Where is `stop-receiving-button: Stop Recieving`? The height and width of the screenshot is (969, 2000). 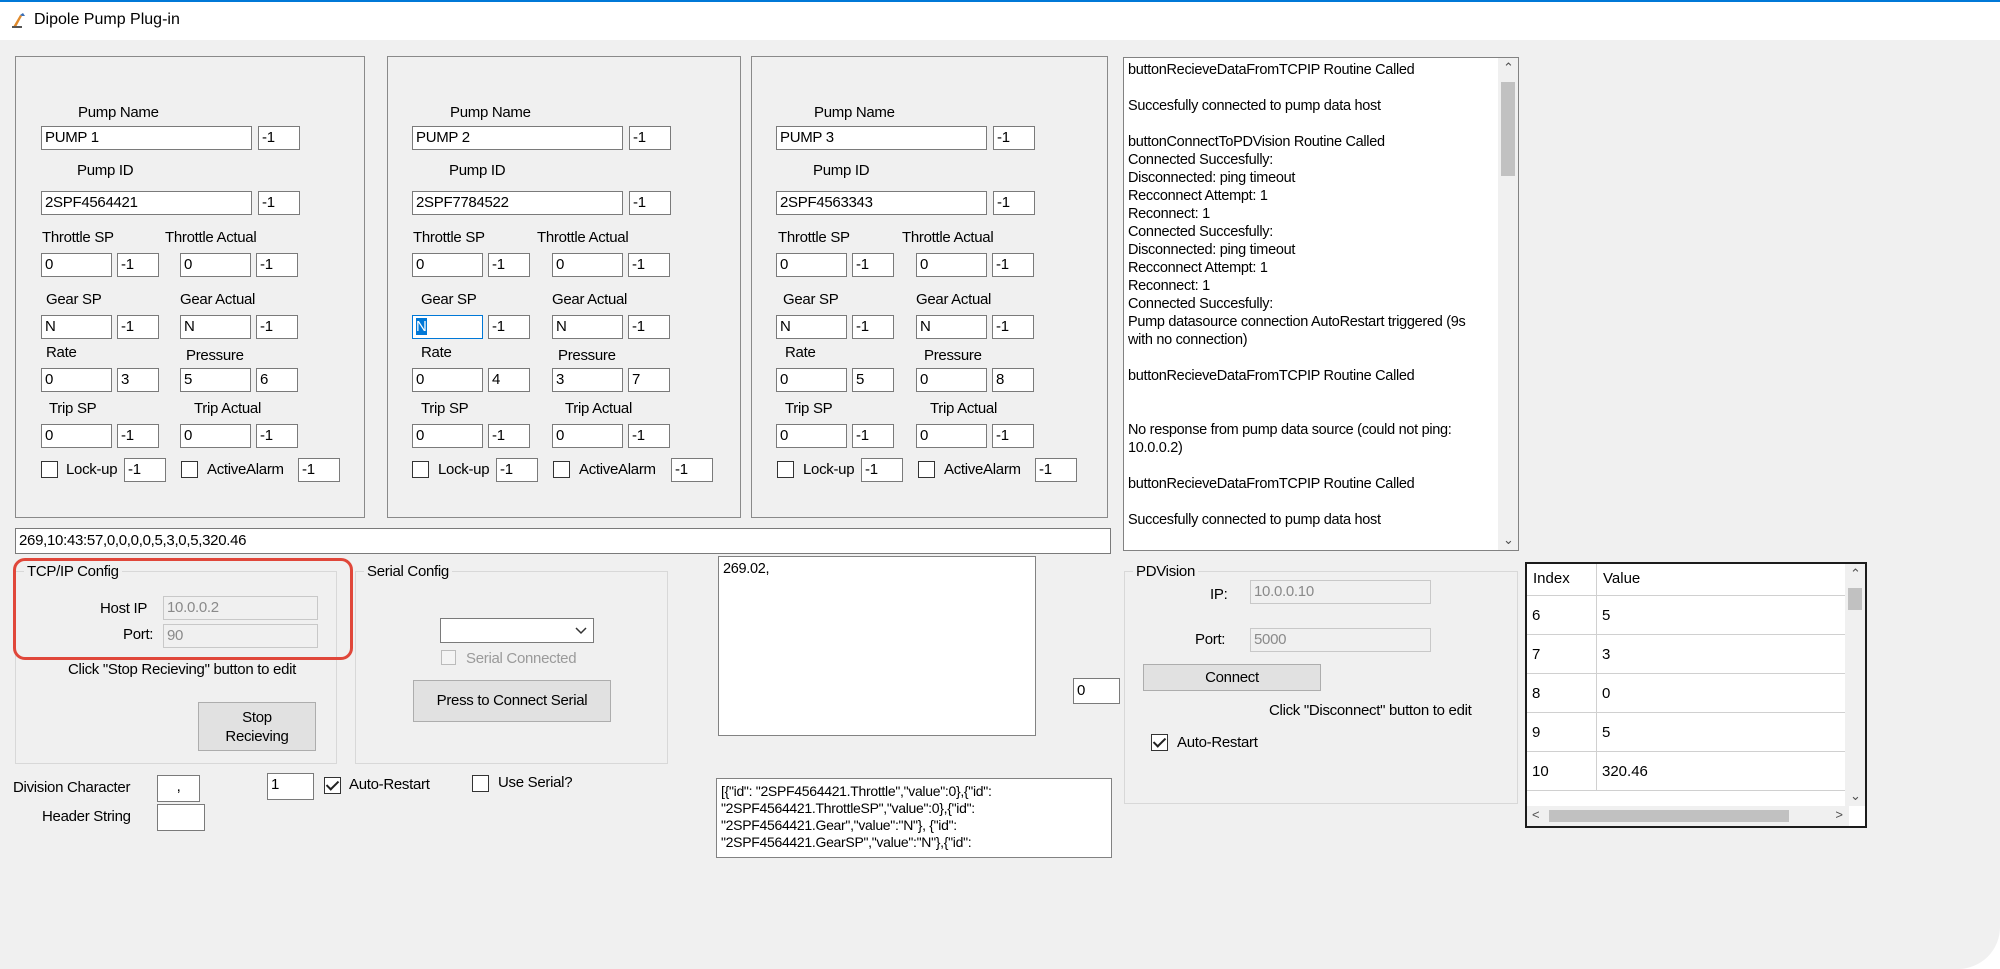
stop-receiving-button: Stop Recieving is located at coordinates (257, 726).